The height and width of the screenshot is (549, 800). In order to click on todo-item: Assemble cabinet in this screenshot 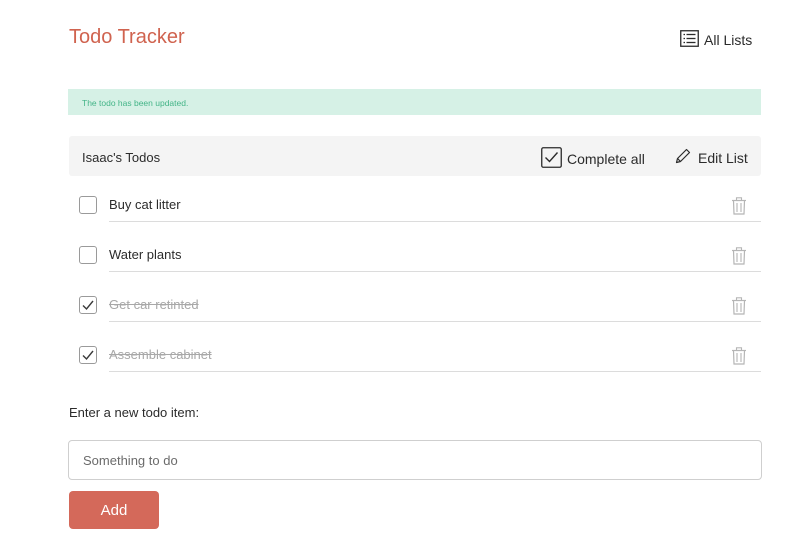, I will do `click(415, 365)`.